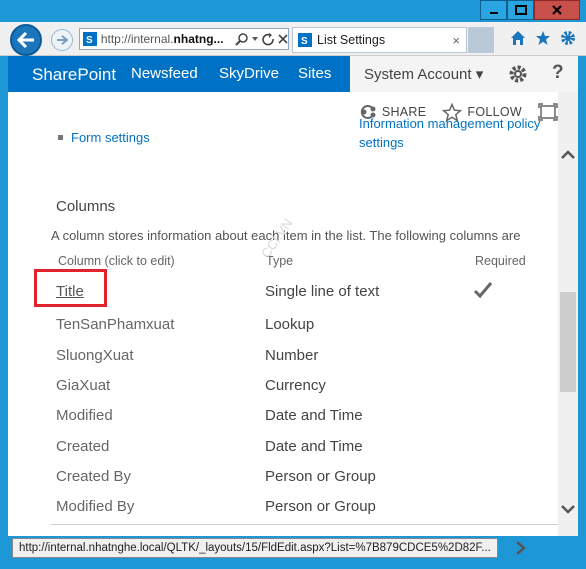  What do you see at coordinates (351, 40) in the screenshot?
I see `tab-title: List Settings` at bounding box center [351, 40].